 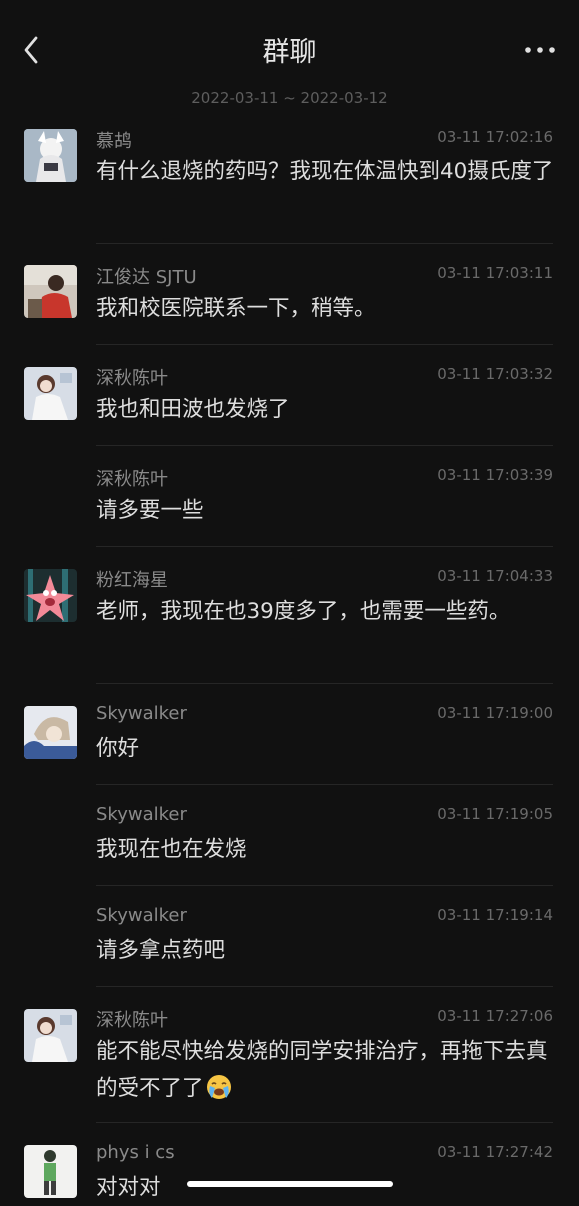 I want to click on header: 群聊 2022-03-11 ~ 2022-03-12, so click(x=289, y=53).